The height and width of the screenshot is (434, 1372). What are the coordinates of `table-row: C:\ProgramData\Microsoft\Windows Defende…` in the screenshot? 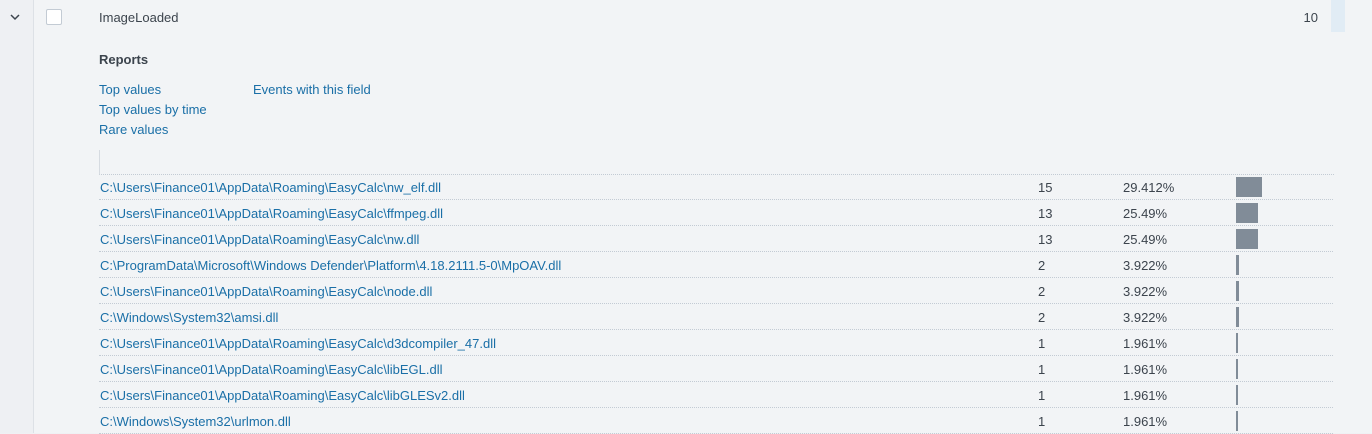 It's located at (716, 265).